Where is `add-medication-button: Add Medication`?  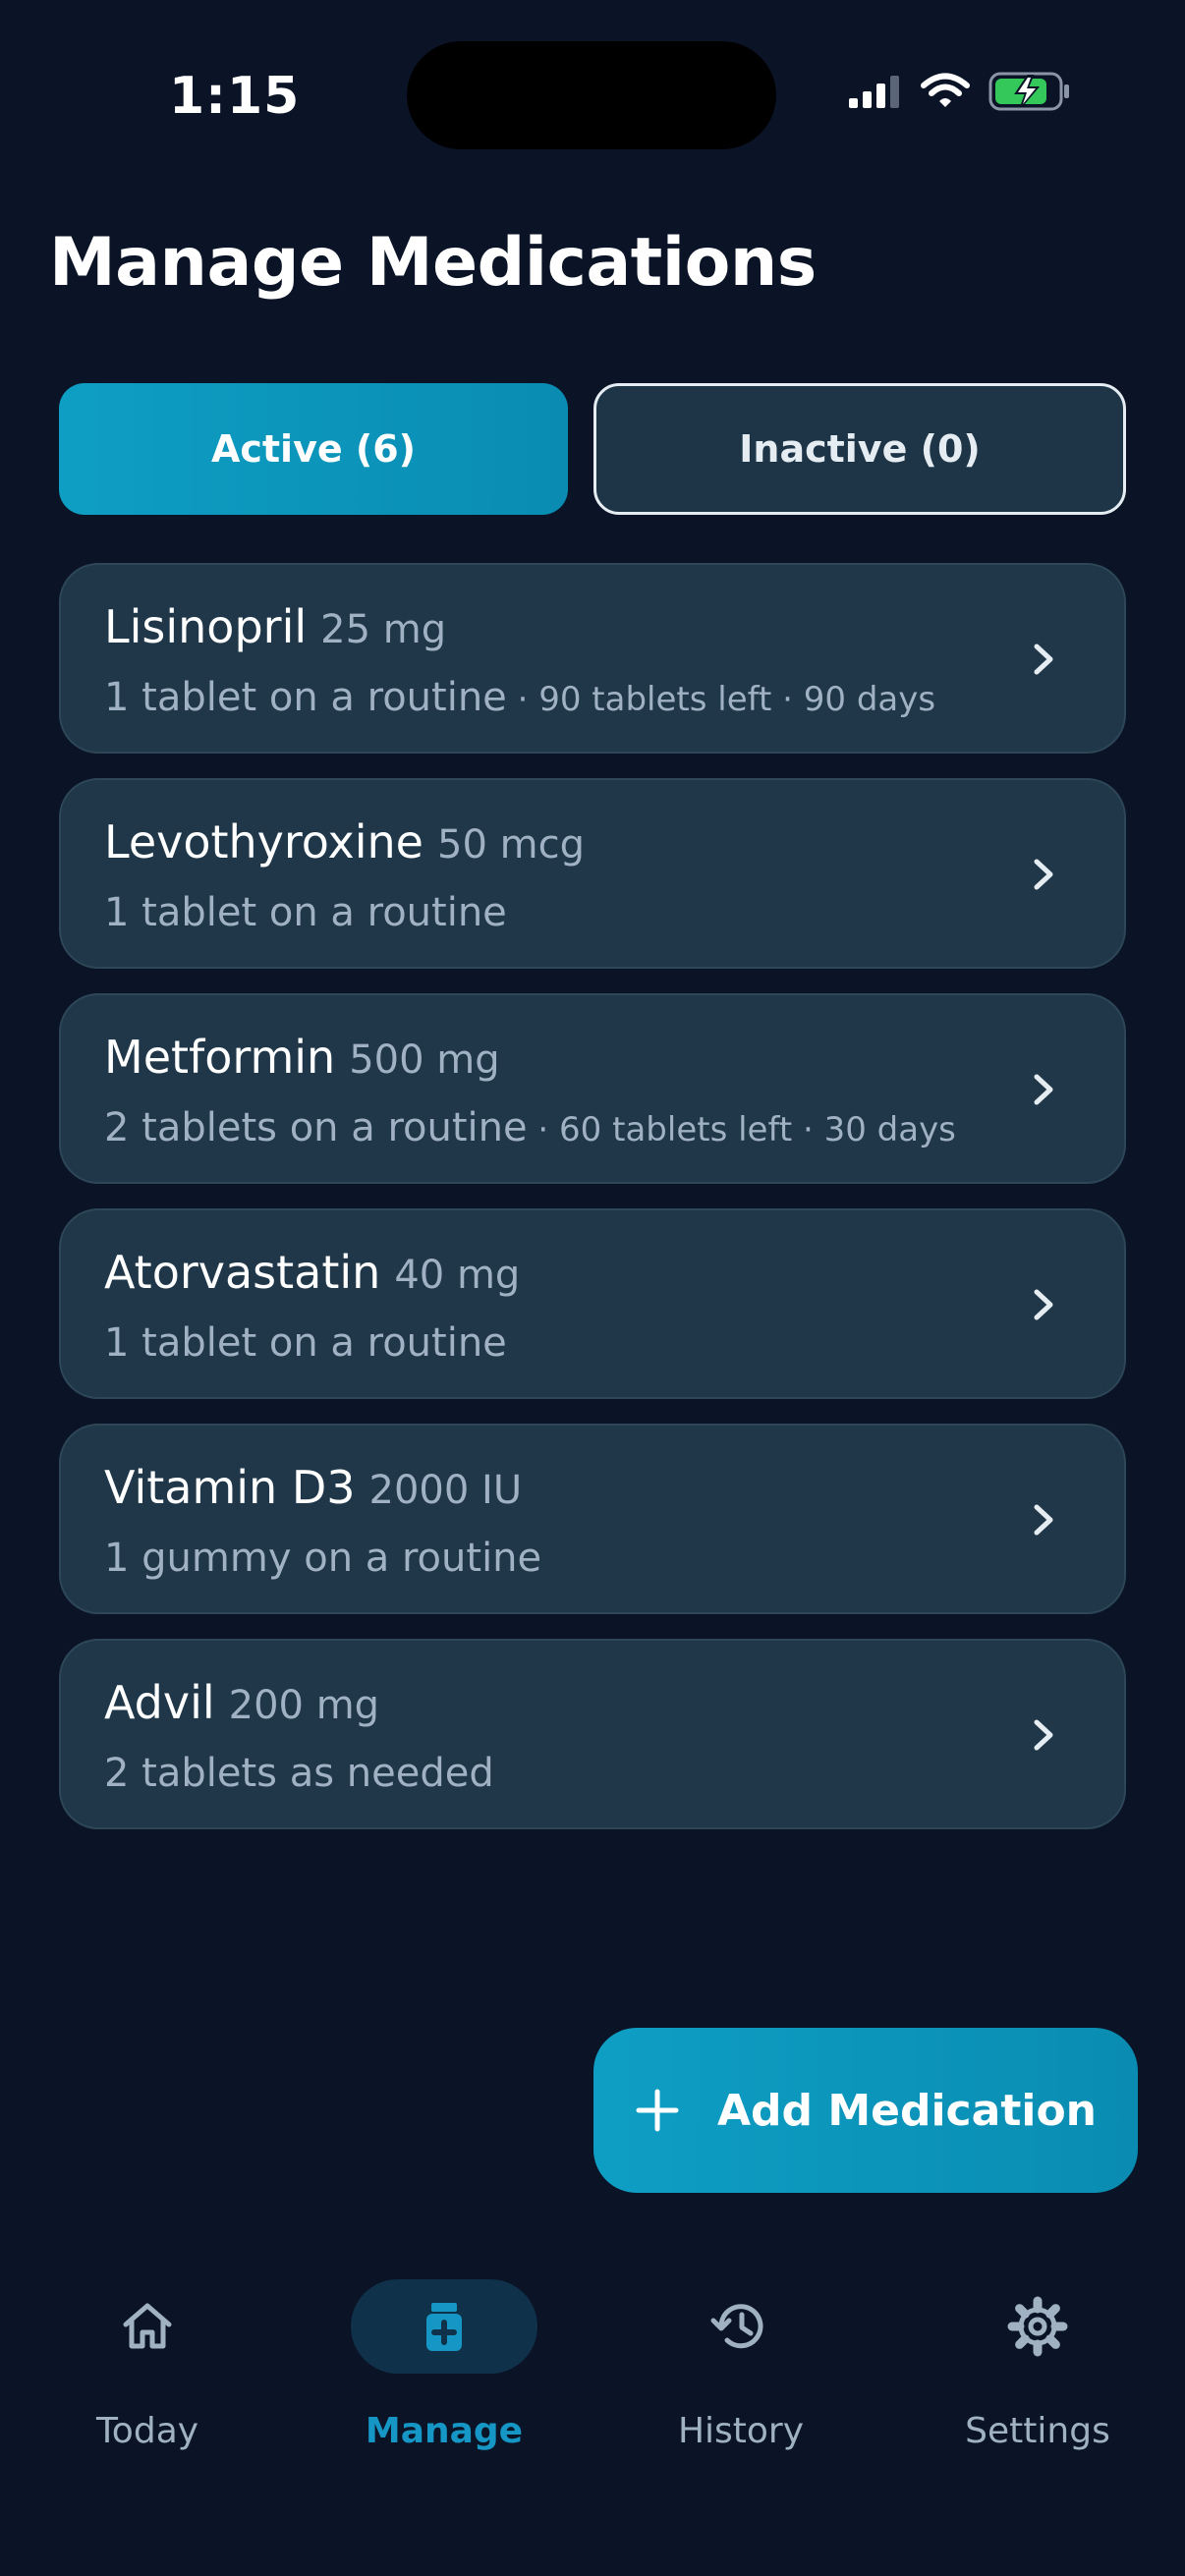
add-medication-button: Add Medication is located at coordinates (866, 2110).